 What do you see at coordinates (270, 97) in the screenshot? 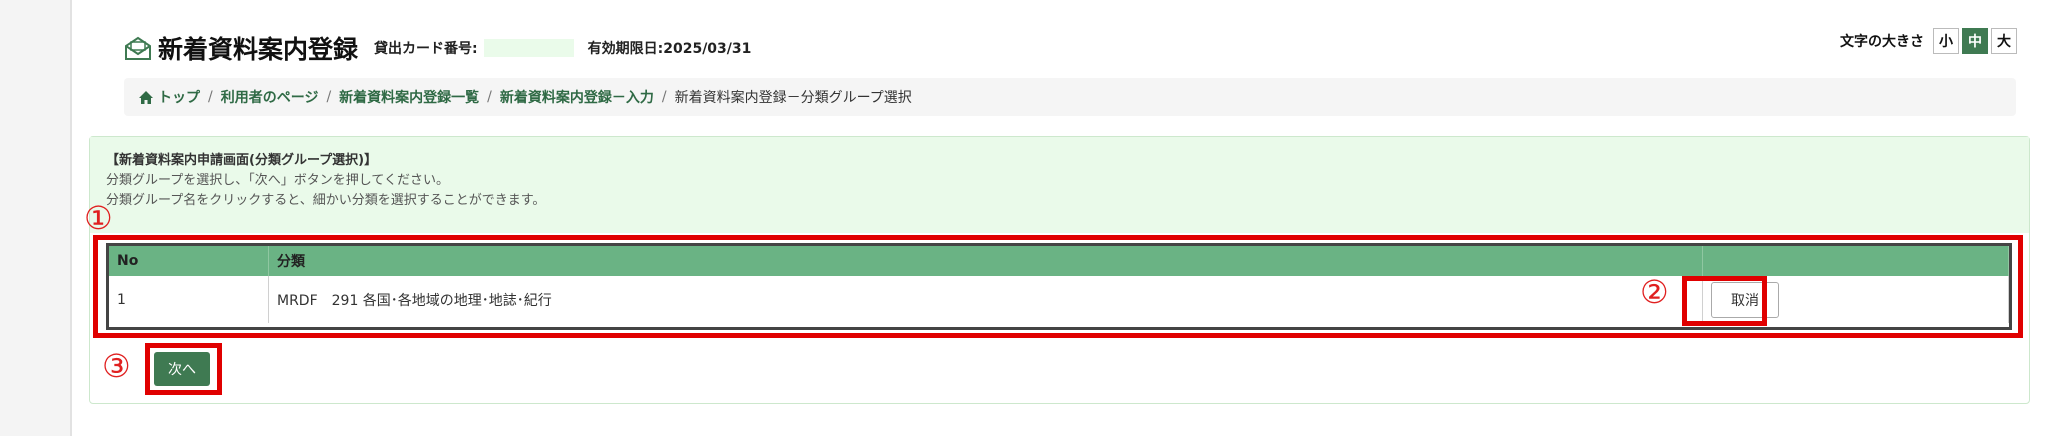
I see `breadcrumb-user-page-link: 利用者のページ` at bounding box center [270, 97].